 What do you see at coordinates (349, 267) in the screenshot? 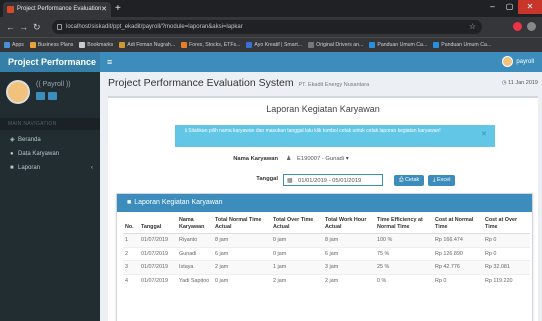
I see `cell: 3 jam` at bounding box center [349, 267].